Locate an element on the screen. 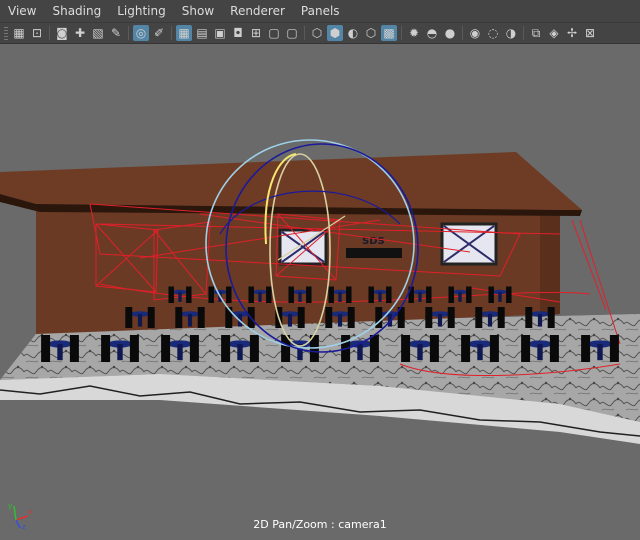  xray-icon: ◈ is located at coordinates (554, 33).